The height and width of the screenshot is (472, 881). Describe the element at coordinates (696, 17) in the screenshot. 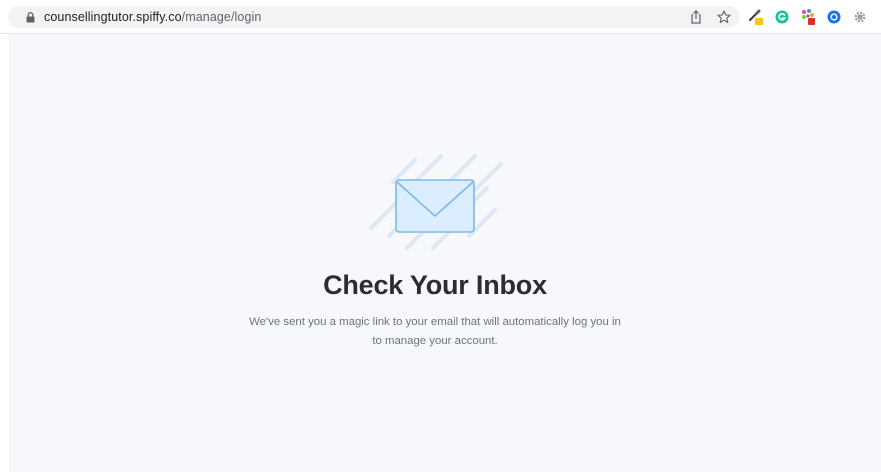

I see `share-icon` at that location.